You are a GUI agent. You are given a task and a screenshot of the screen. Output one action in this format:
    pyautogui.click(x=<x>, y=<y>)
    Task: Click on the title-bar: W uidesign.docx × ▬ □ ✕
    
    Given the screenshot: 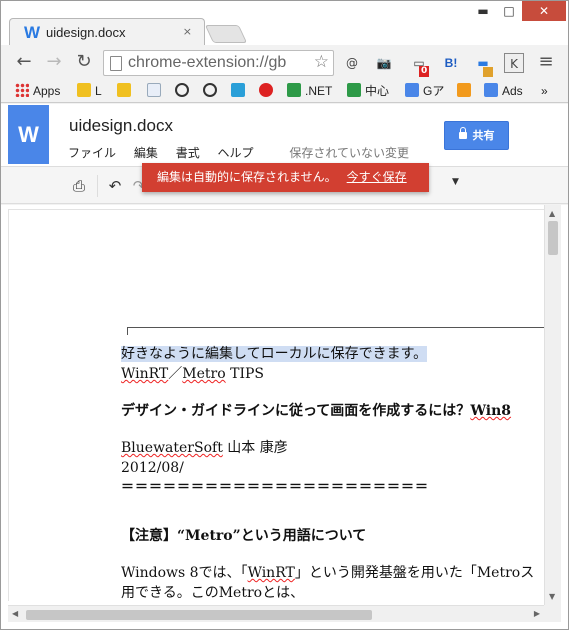 What is the action you would take?
    pyautogui.click(x=284, y=23)
    